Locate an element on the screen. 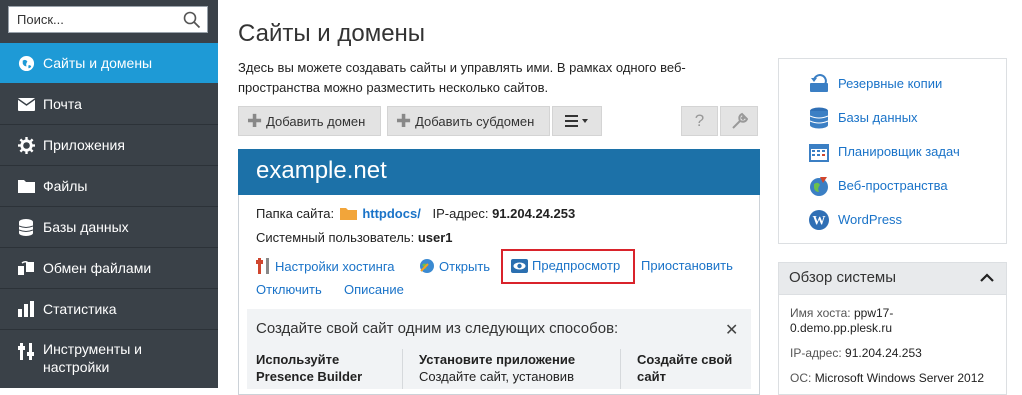 The height and width of the screenshot is (395, 1022). sidebar-item-sites-domains: Сайты и домены is located at coordinates (109, 63).